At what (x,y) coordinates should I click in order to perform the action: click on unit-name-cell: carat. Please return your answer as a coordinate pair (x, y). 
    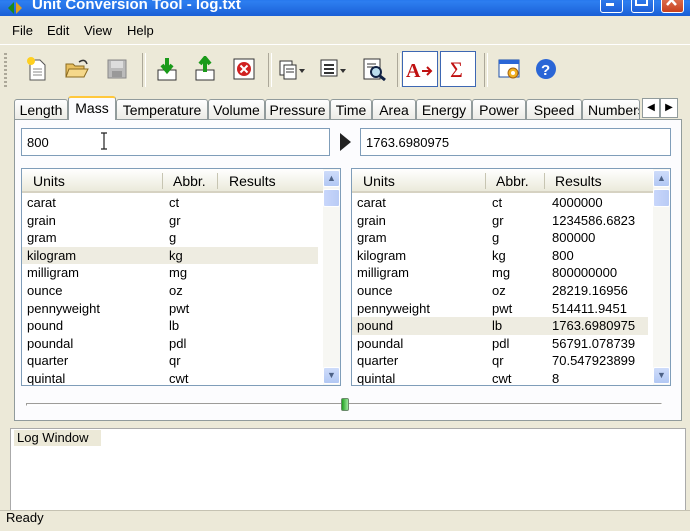
    Looking at the image, I should click on (371, 202).